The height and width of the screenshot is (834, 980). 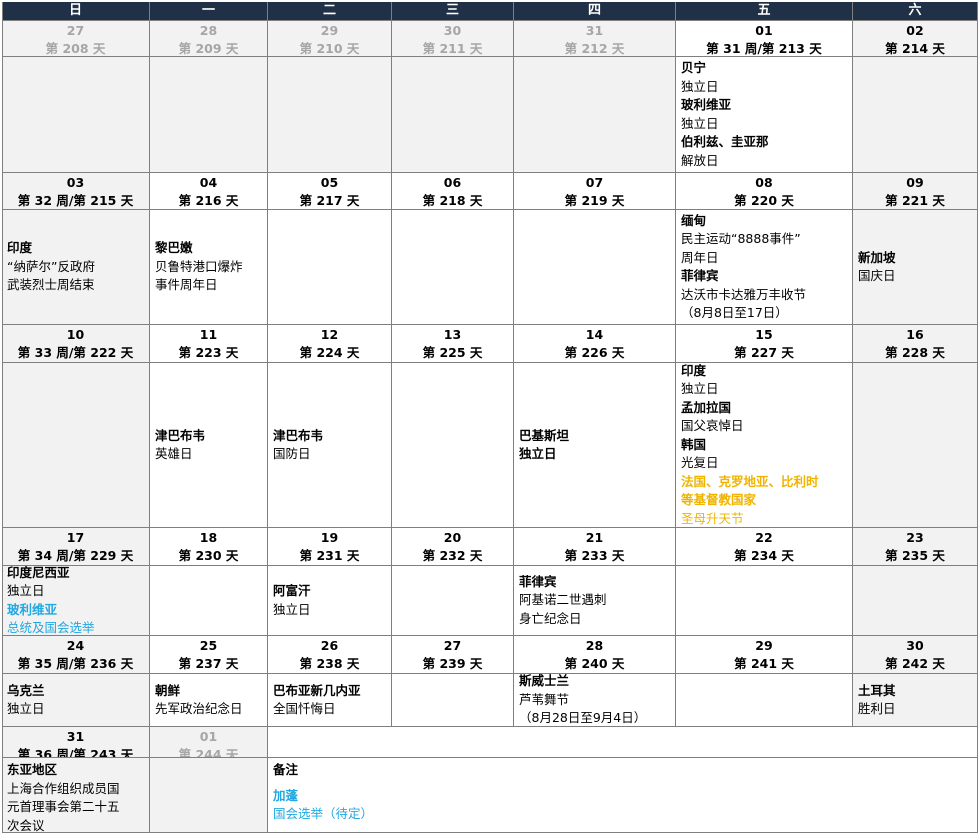 What do you see at coordinates (764, 645) in the screenshot?
I see `day-number: 29` at bounding box center [764, 645].